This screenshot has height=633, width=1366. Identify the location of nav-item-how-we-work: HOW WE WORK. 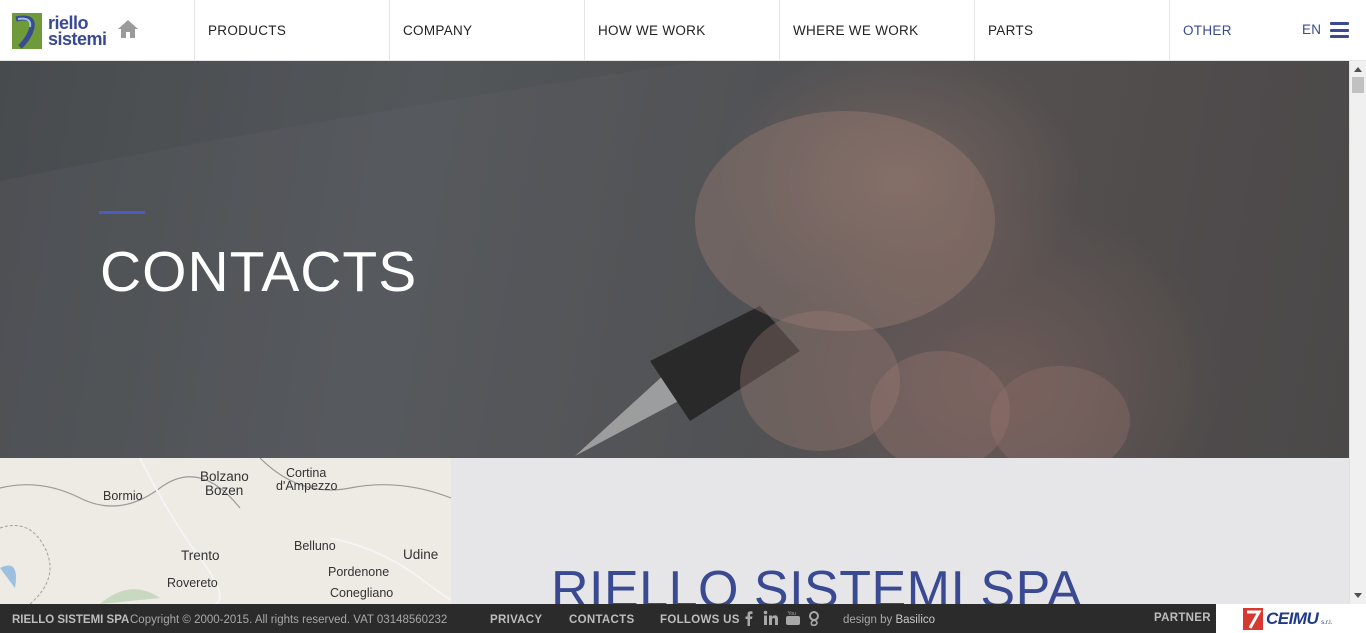
(681, 30).